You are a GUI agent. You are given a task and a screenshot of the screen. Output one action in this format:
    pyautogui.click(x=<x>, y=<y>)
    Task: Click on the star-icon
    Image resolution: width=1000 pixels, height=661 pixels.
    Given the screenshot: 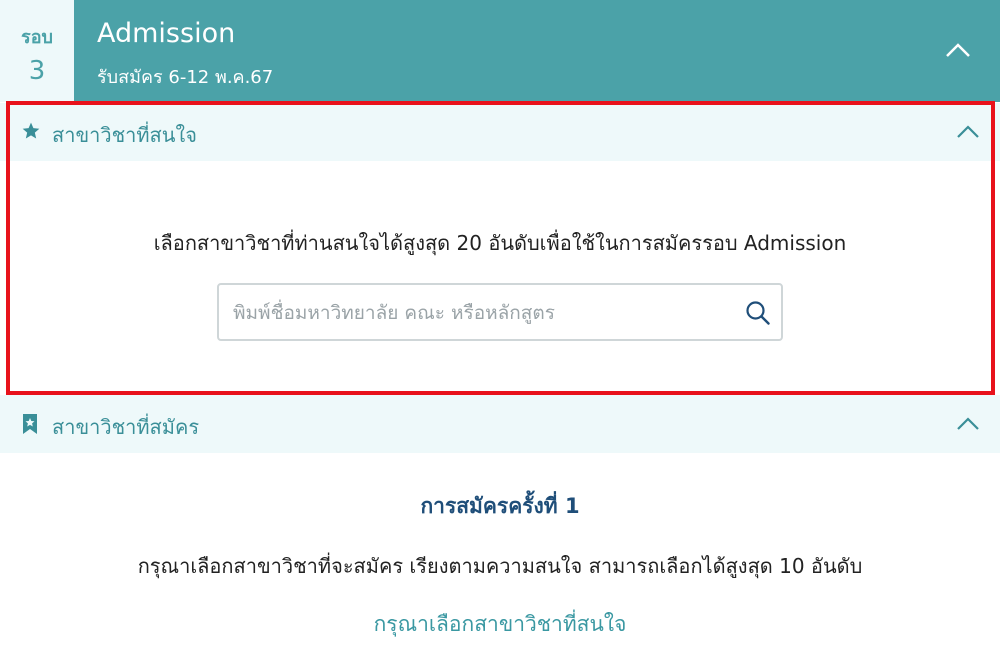 What is the action you would take?
    pyautogui.click(x=31, y=133)
    